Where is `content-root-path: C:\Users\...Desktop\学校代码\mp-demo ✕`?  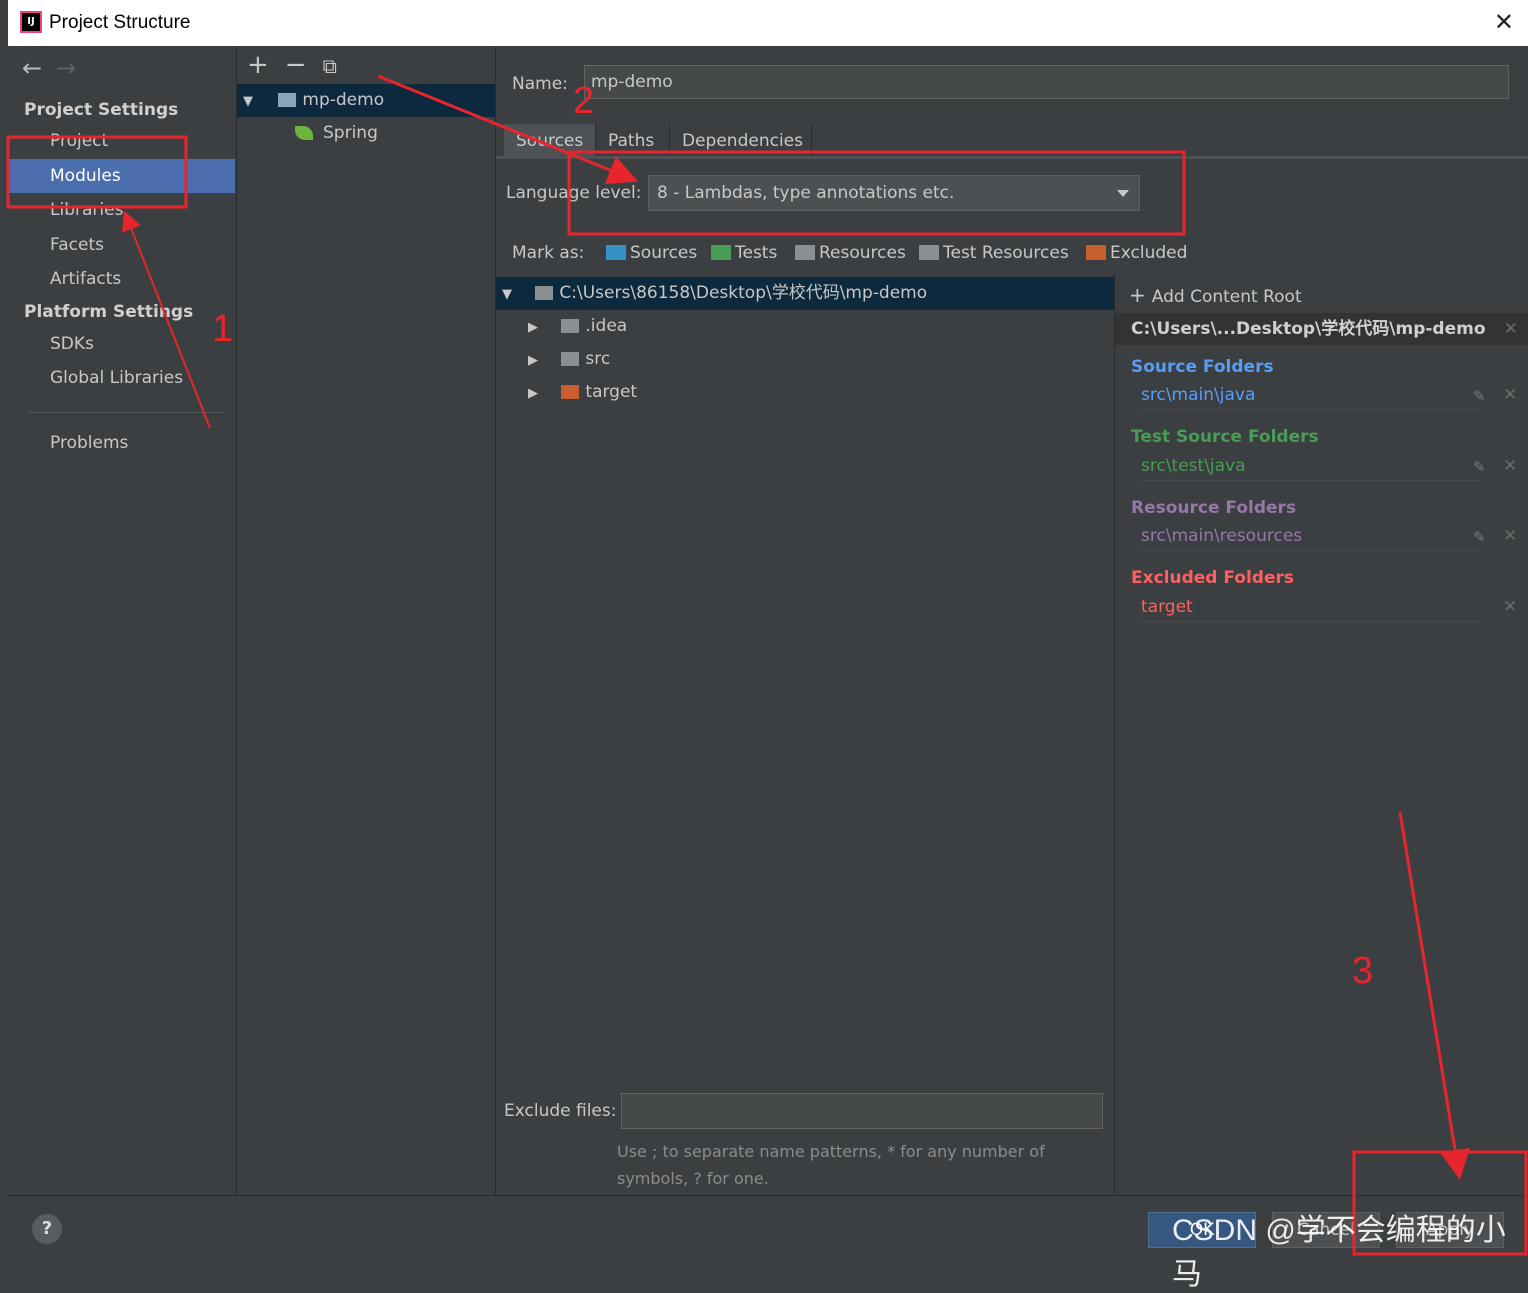 content-root-path: C:\Users\...Desktop\学校代码\mp-demo ✕ is located at coordinates (1321, 329).